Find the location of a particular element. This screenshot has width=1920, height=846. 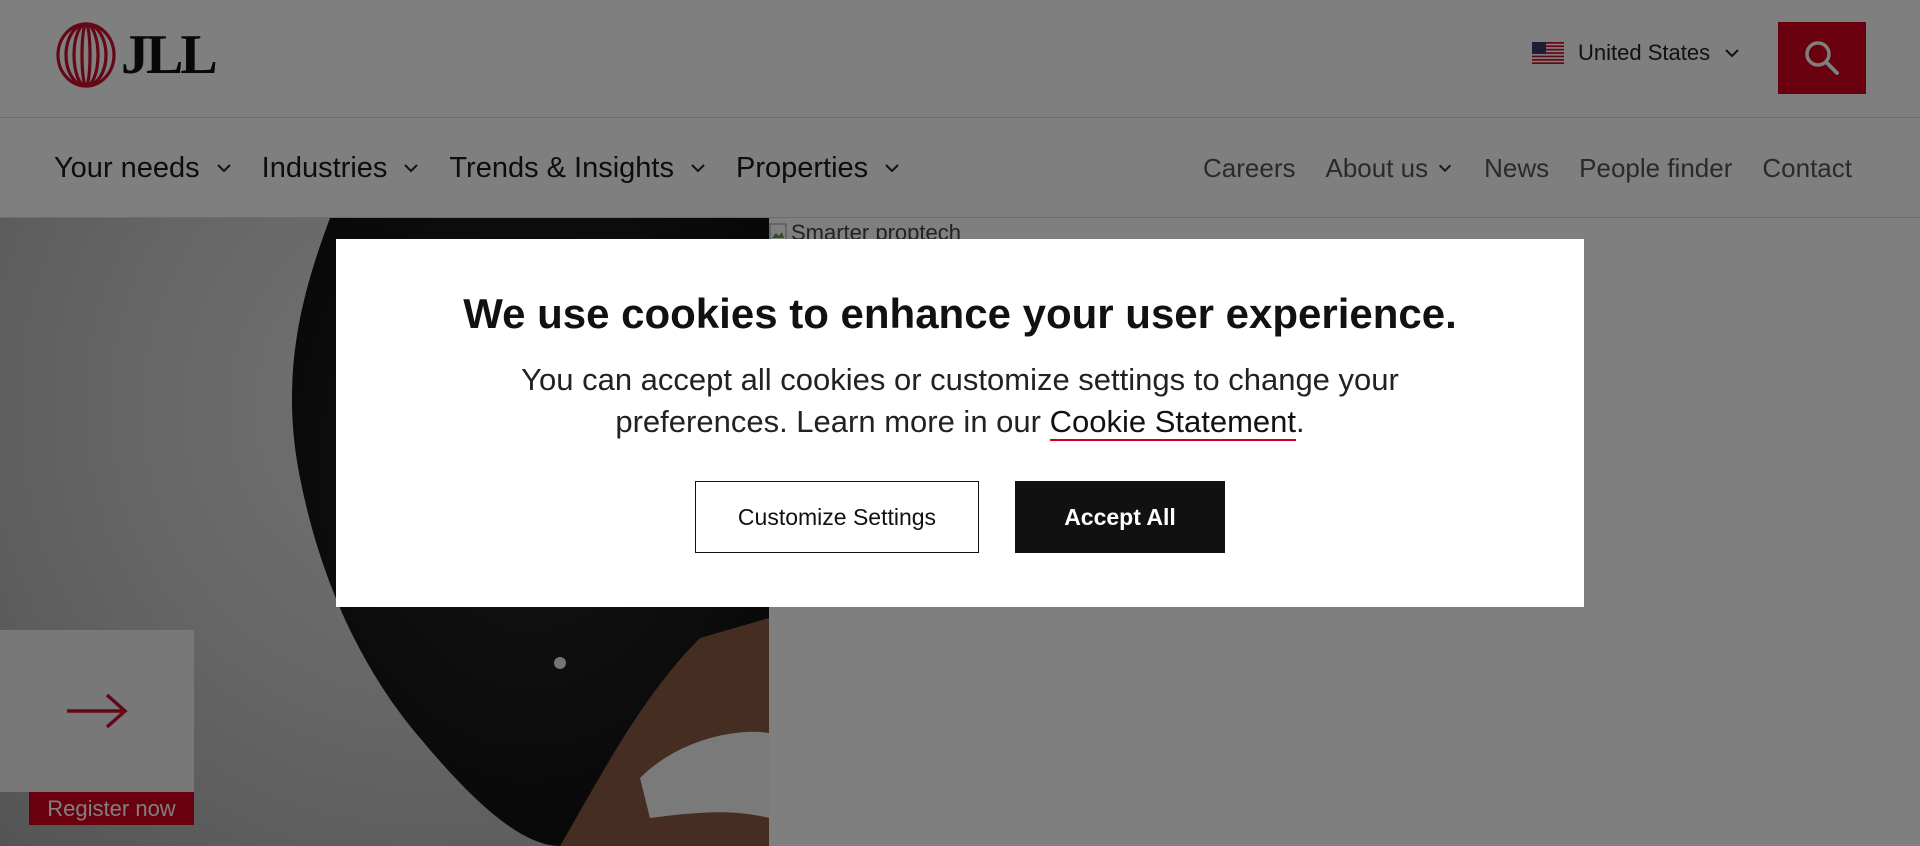

accept-all-button: Accept All is located at coordinates (1120, 517).